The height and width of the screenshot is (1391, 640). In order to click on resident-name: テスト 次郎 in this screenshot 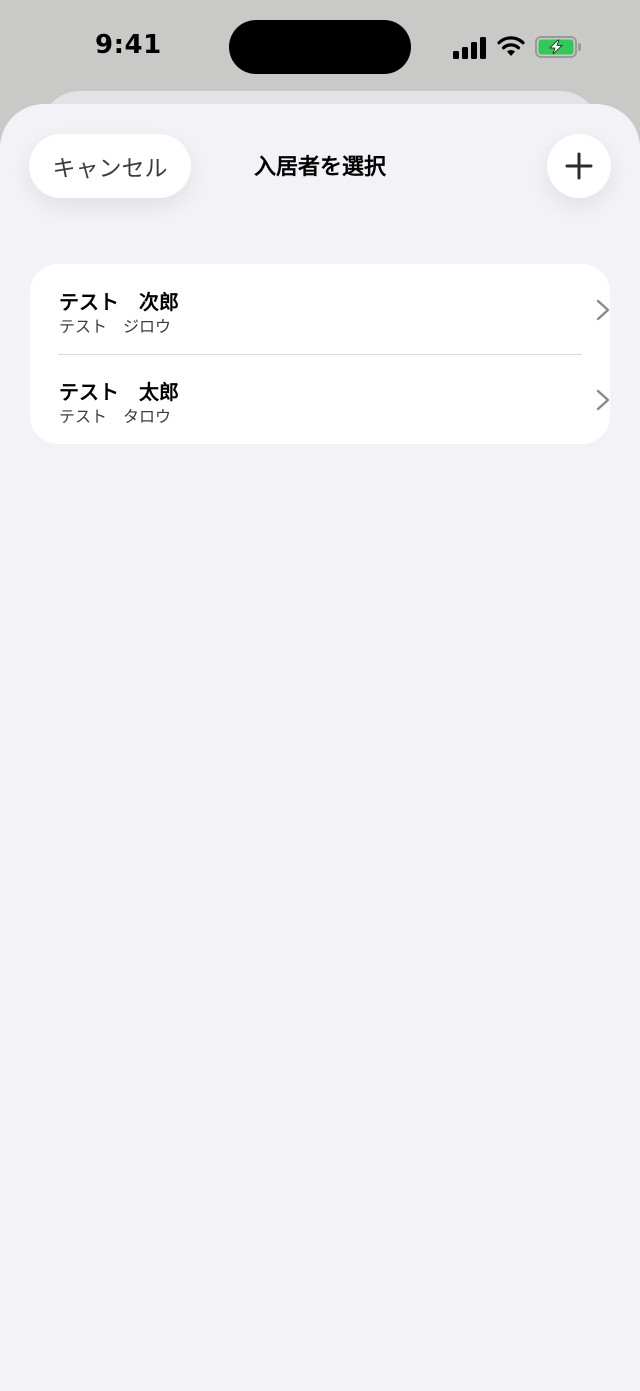, I will do `click(119, 302)`.